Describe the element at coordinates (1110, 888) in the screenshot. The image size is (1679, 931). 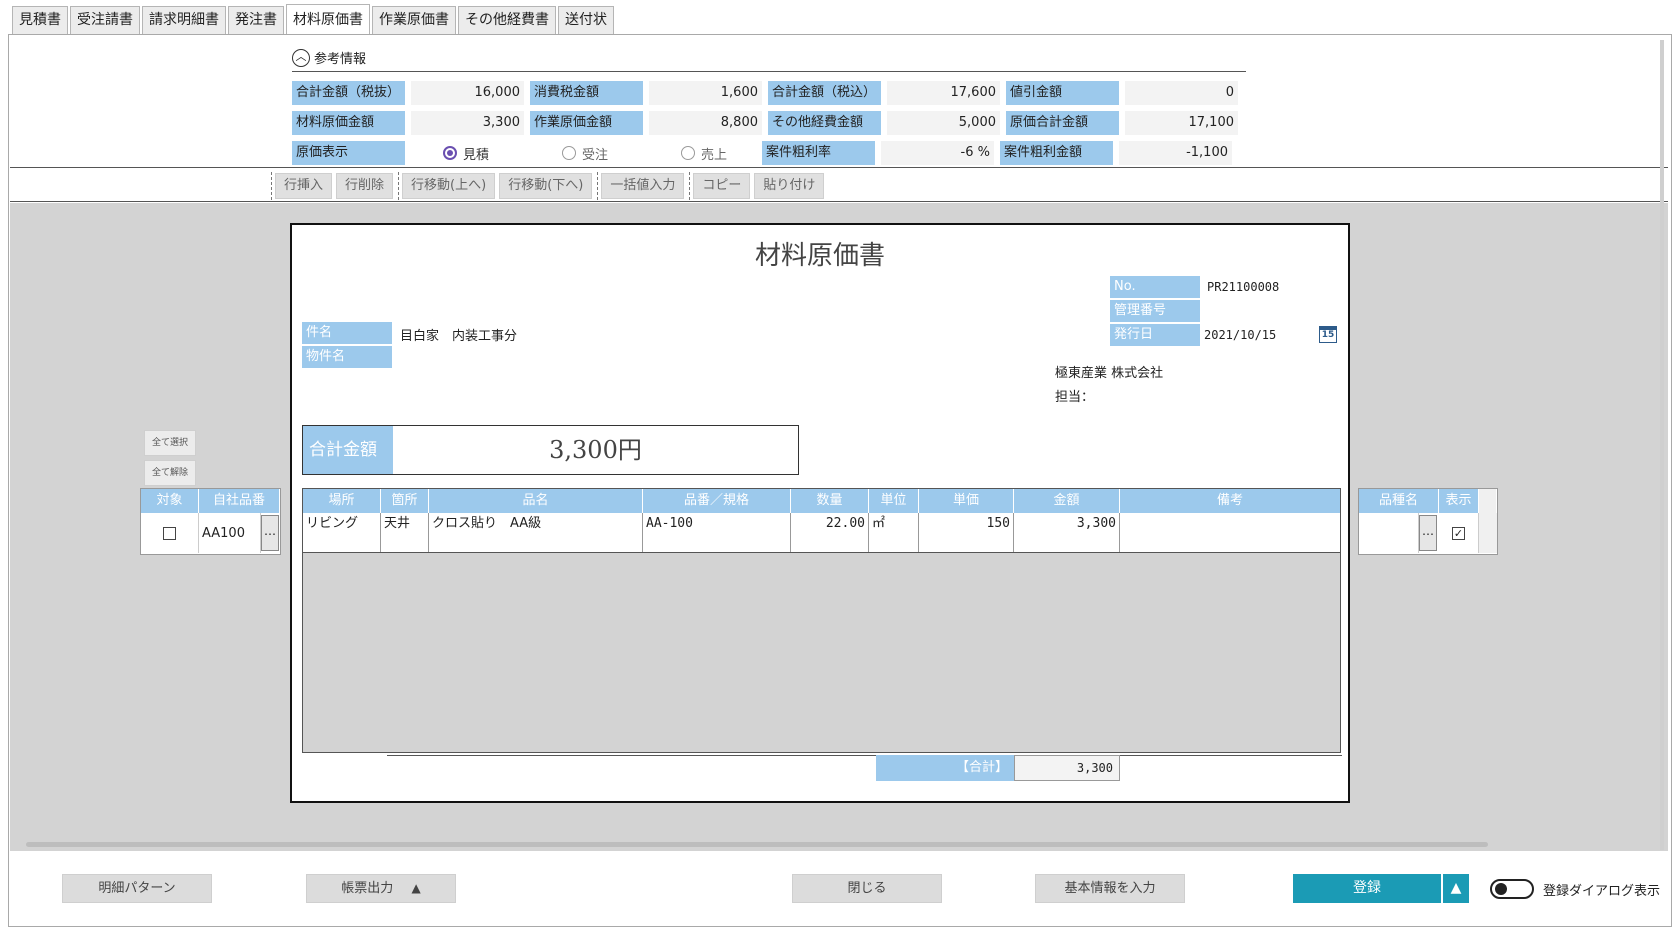
I see `enter-basic-info-button: 基本情報を入力` at that location.